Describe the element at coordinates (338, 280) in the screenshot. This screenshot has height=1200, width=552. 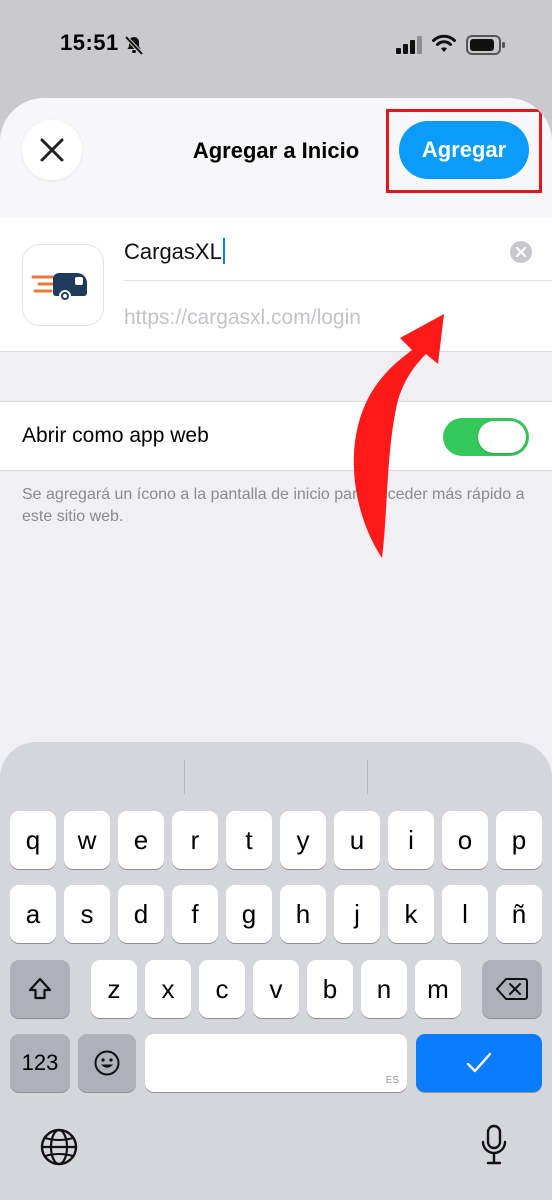
I see `field-divider` at that location.